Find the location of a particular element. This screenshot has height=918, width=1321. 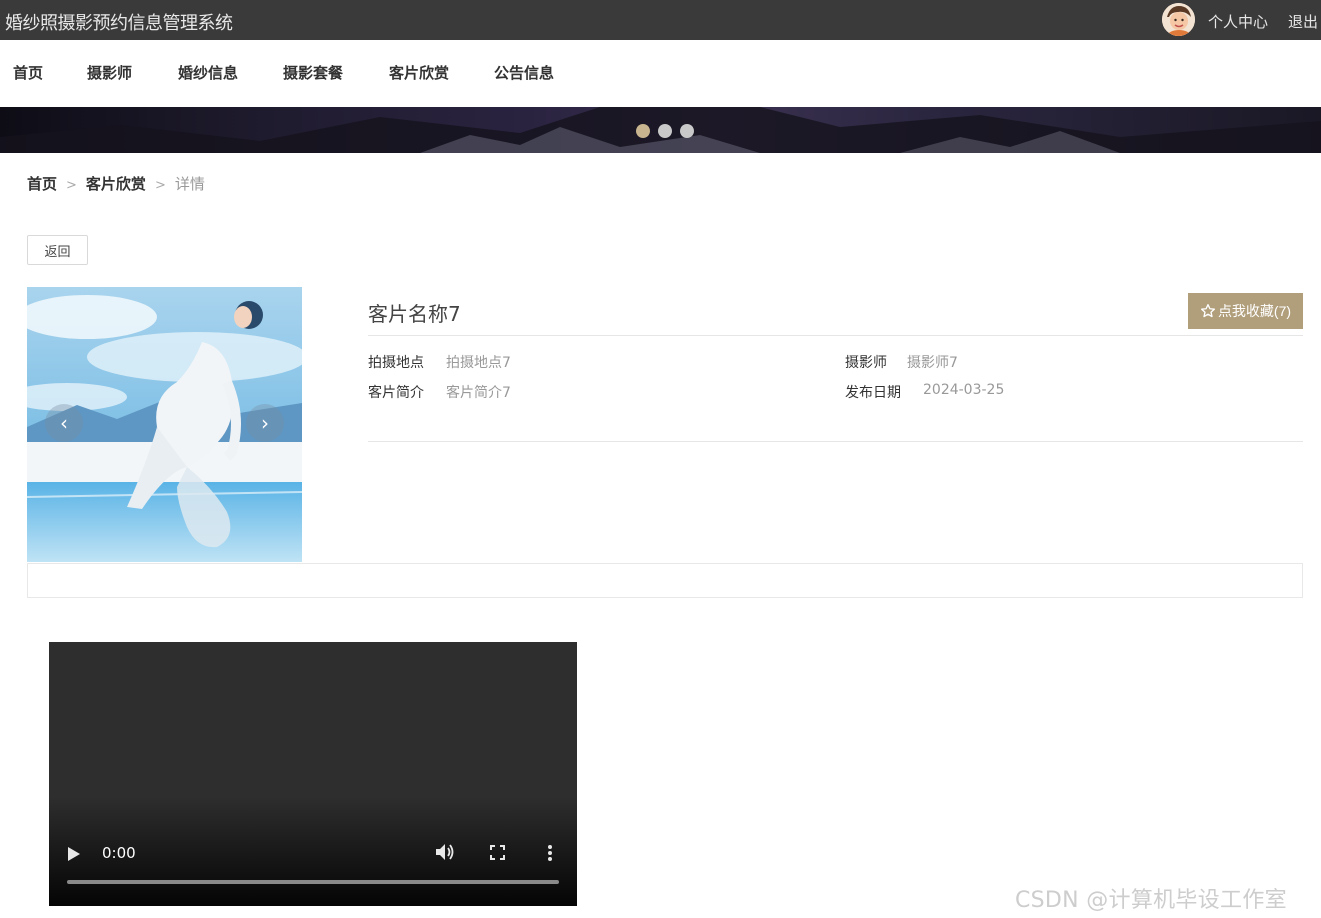

logout-link: 退出 is located at coordinates (1303, 21).